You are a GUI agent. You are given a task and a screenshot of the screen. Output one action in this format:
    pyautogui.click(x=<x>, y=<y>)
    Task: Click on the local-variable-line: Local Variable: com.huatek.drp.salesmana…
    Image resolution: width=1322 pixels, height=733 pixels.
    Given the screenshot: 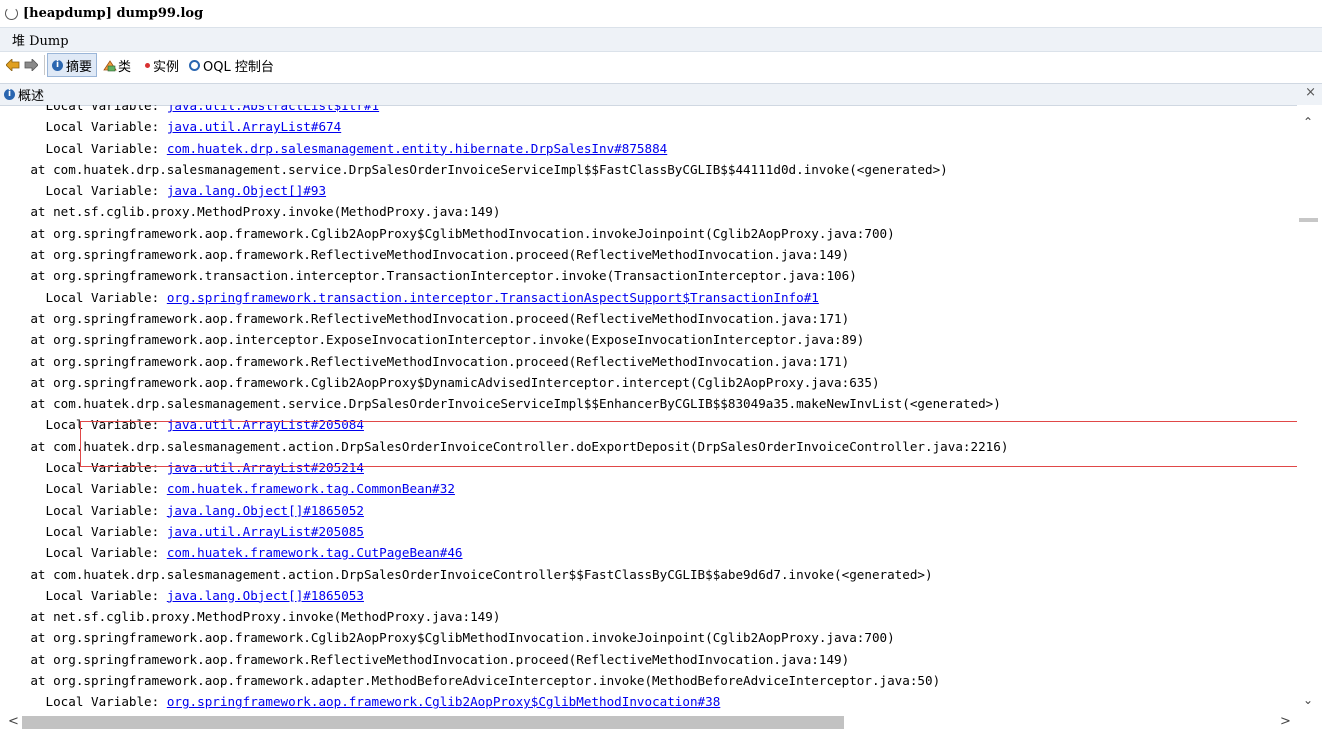 What is the action you would take?
    pyautogui.click(x=504, y=148)
    